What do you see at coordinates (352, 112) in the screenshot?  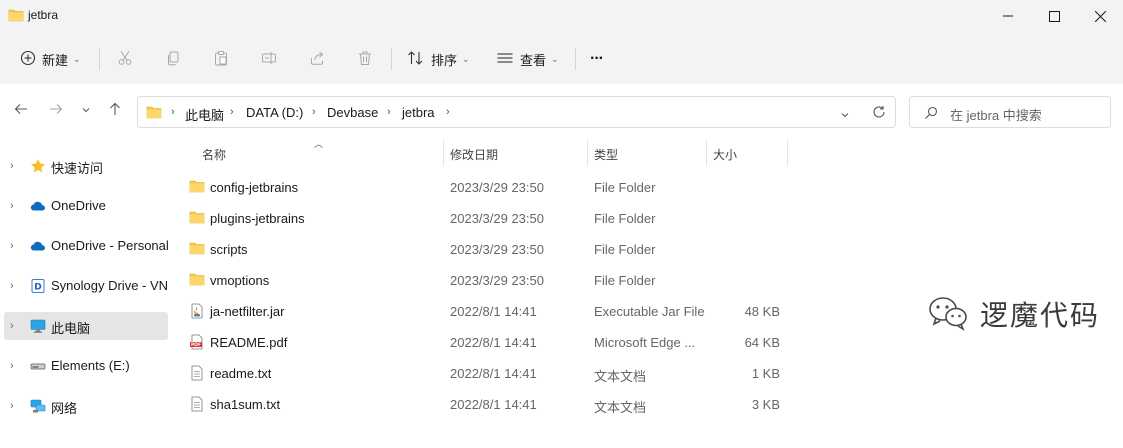 I see `breadcrumb-devbase: Devbase` at bounding box center [352, 112].